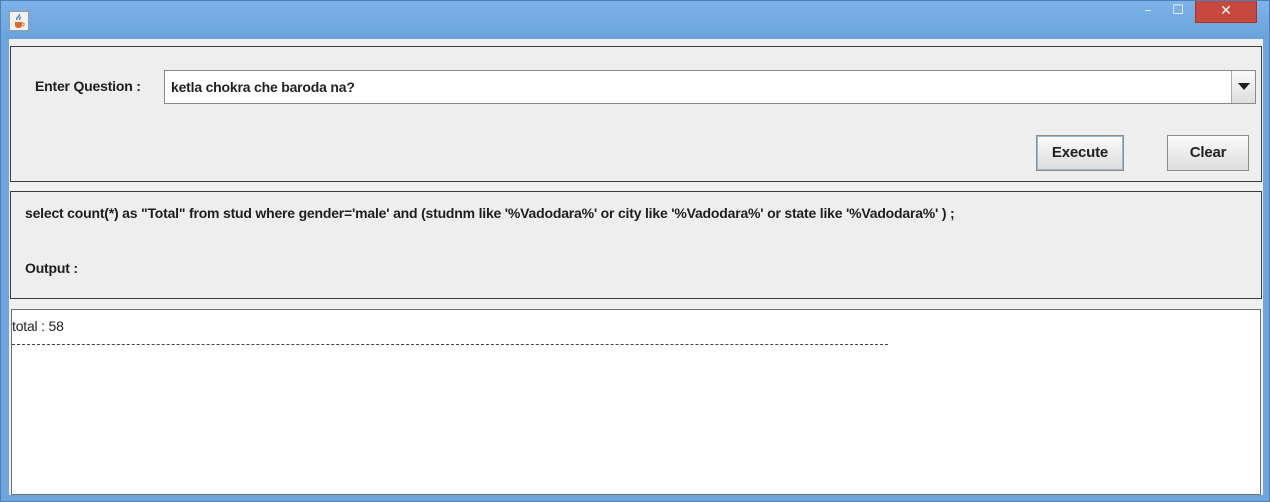 The image size is (1270, 502). I want to click on question-label: Enter Question :, so click(88, 86).